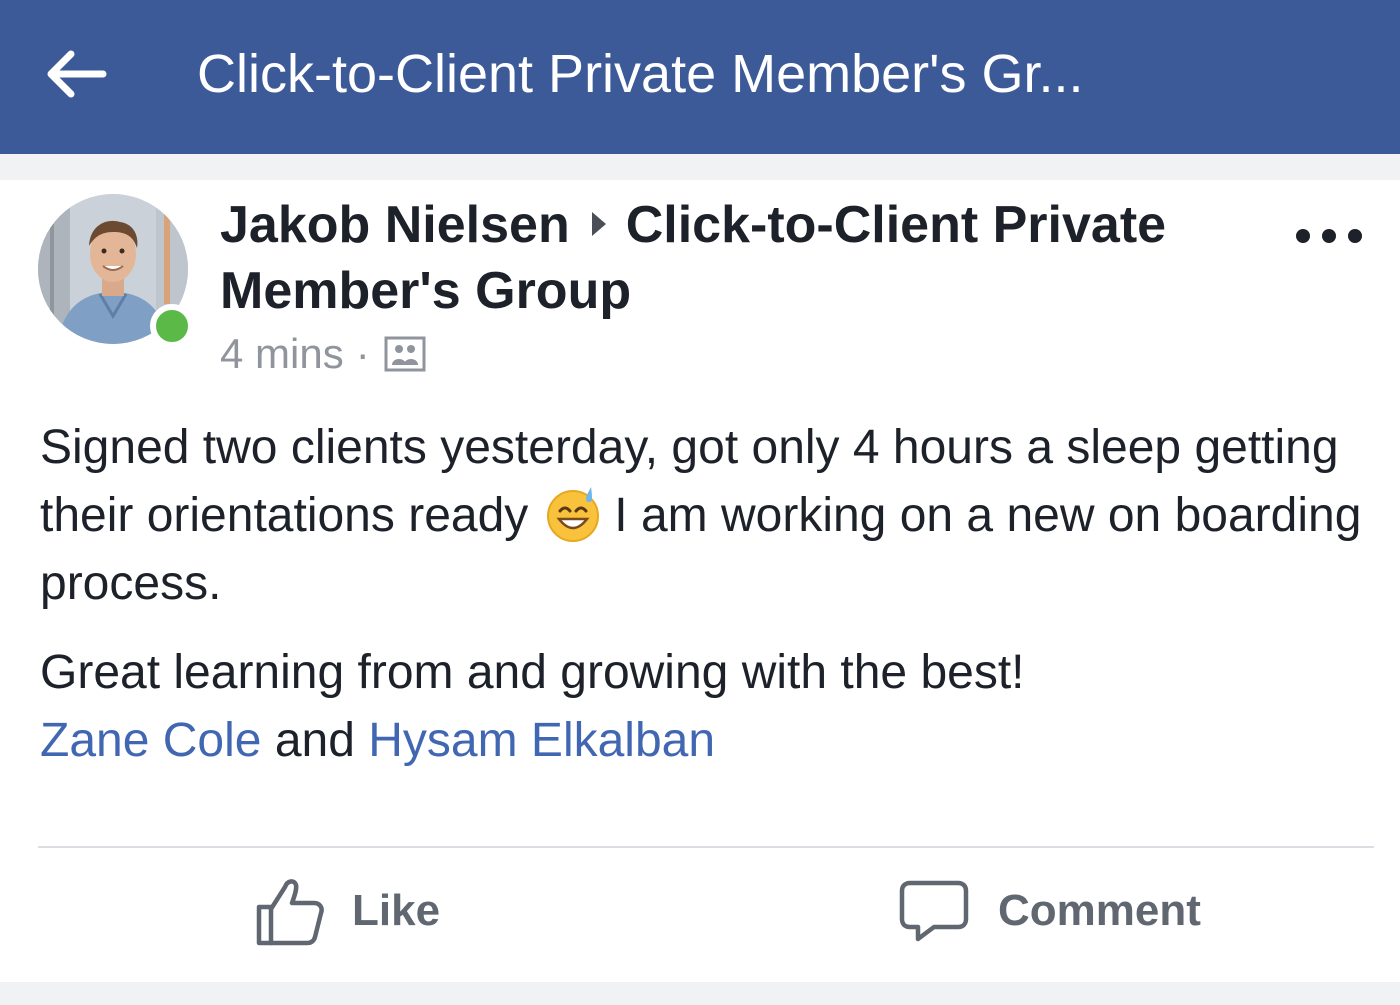  Describe the element at coordinates (934, 911) in the screenshot. I see `comment-bubble-icon` at that location.